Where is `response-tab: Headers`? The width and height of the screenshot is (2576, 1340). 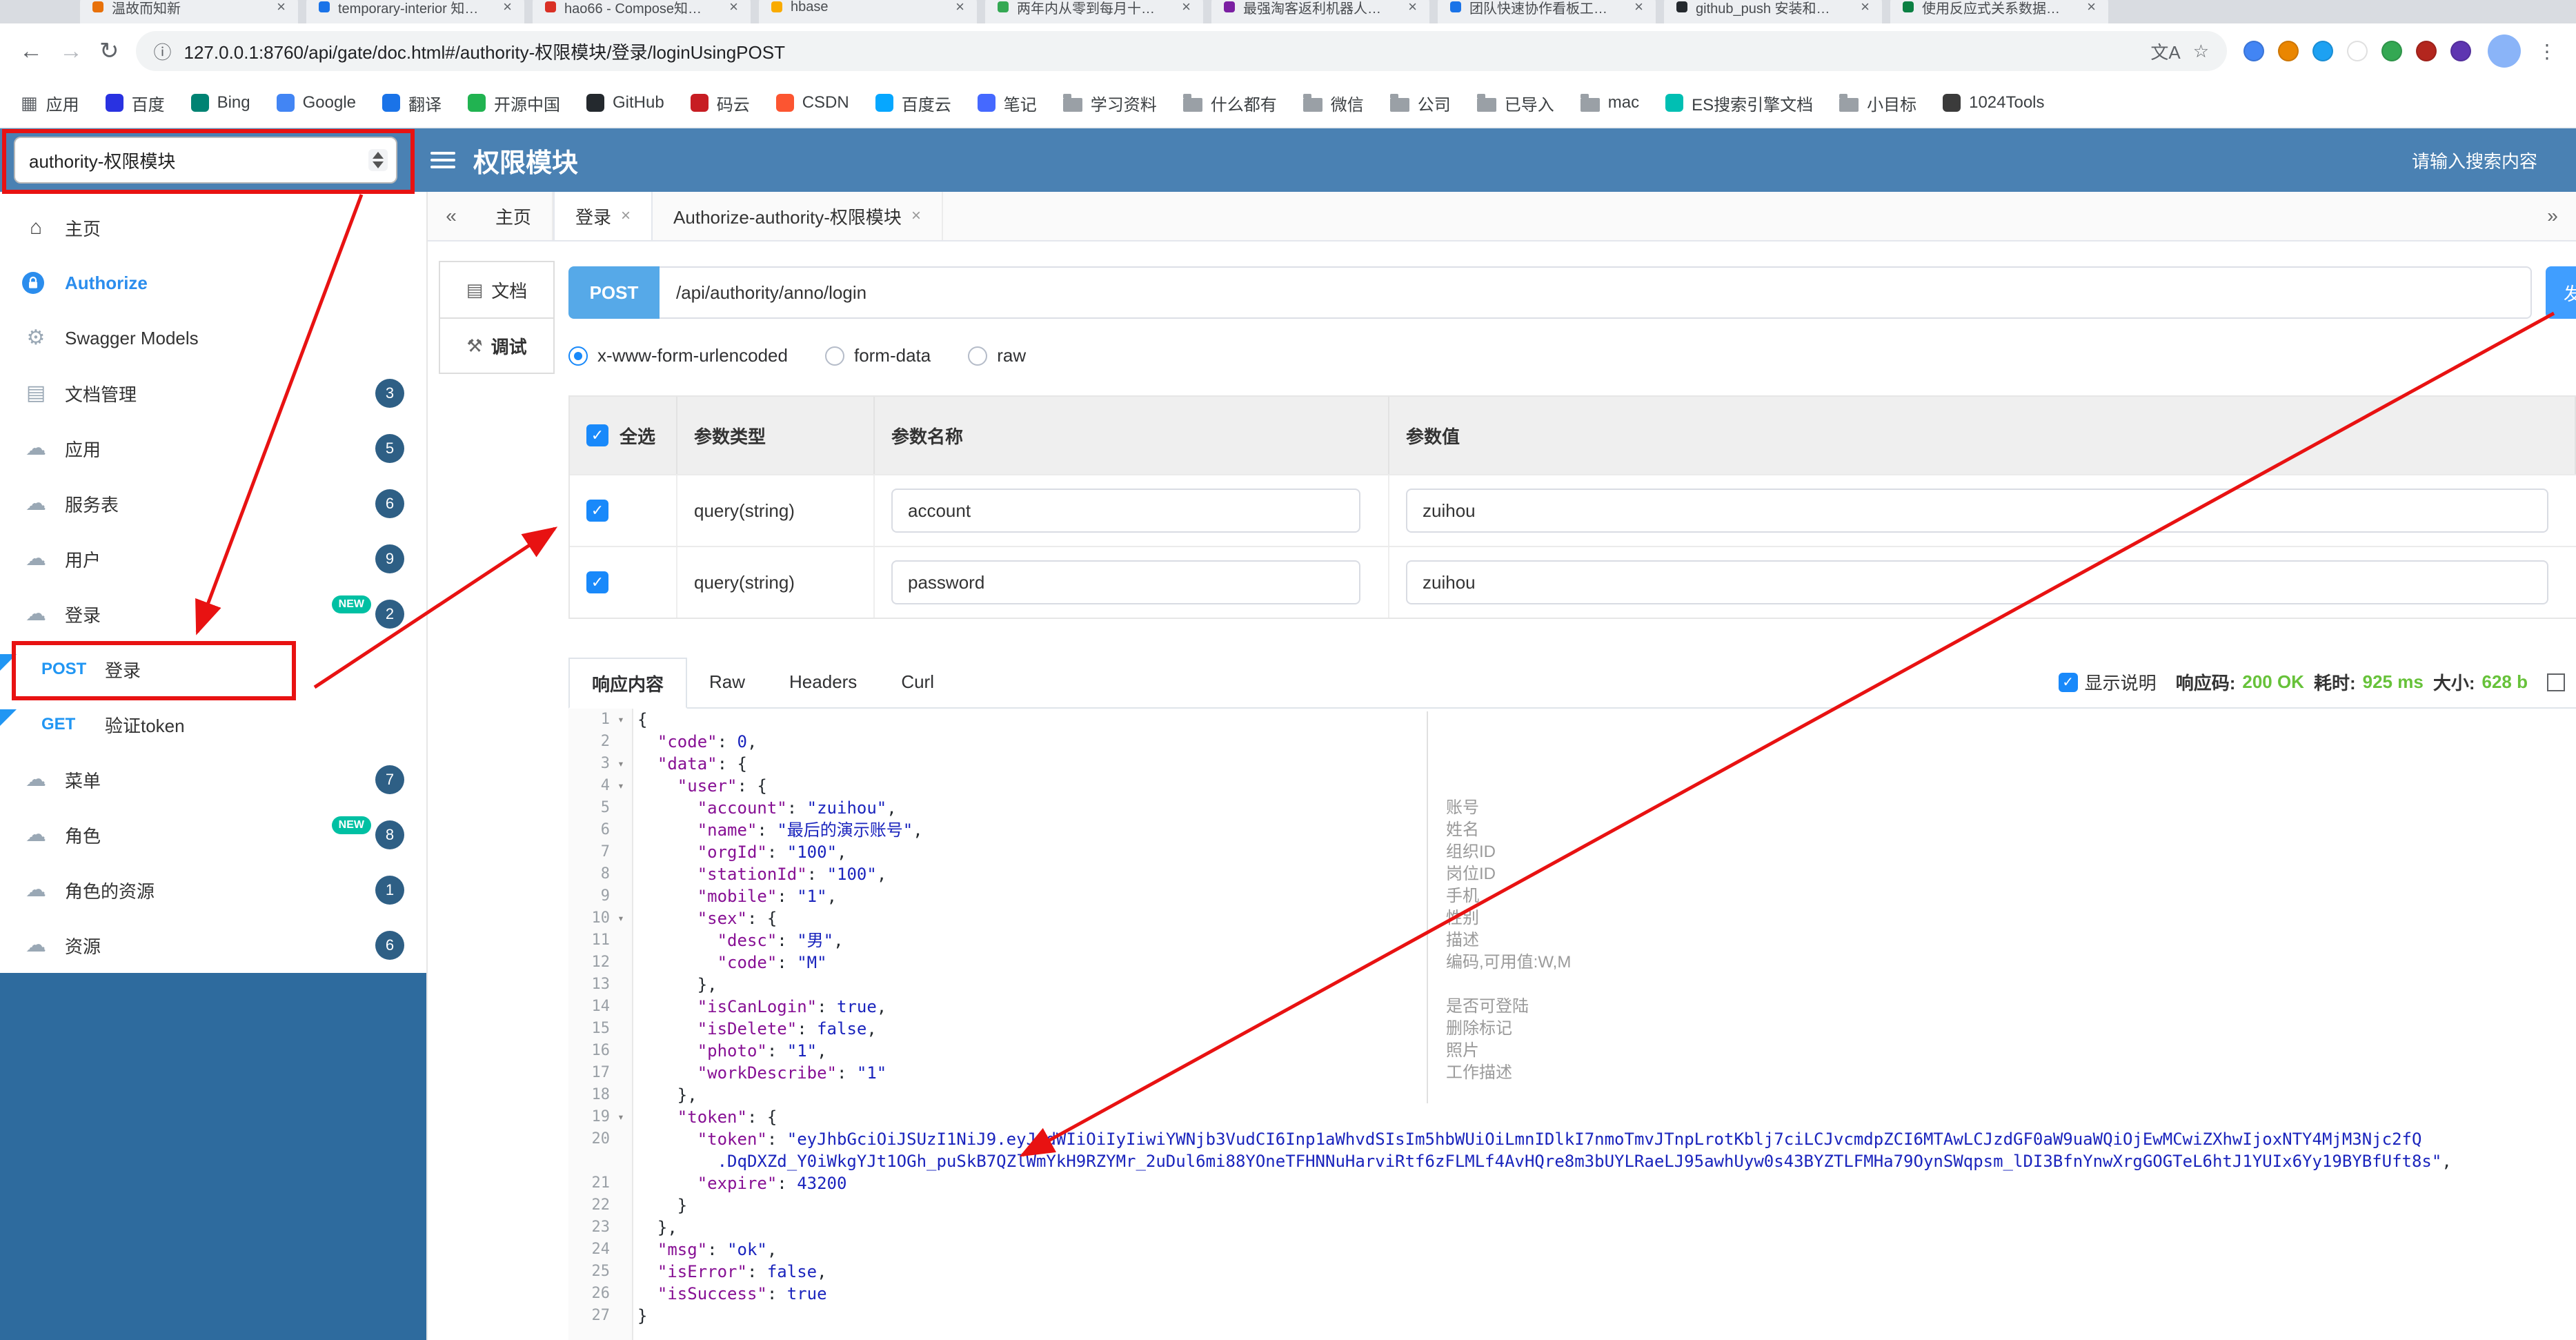 response-tab: Headers is located at coordinates (823, 681).